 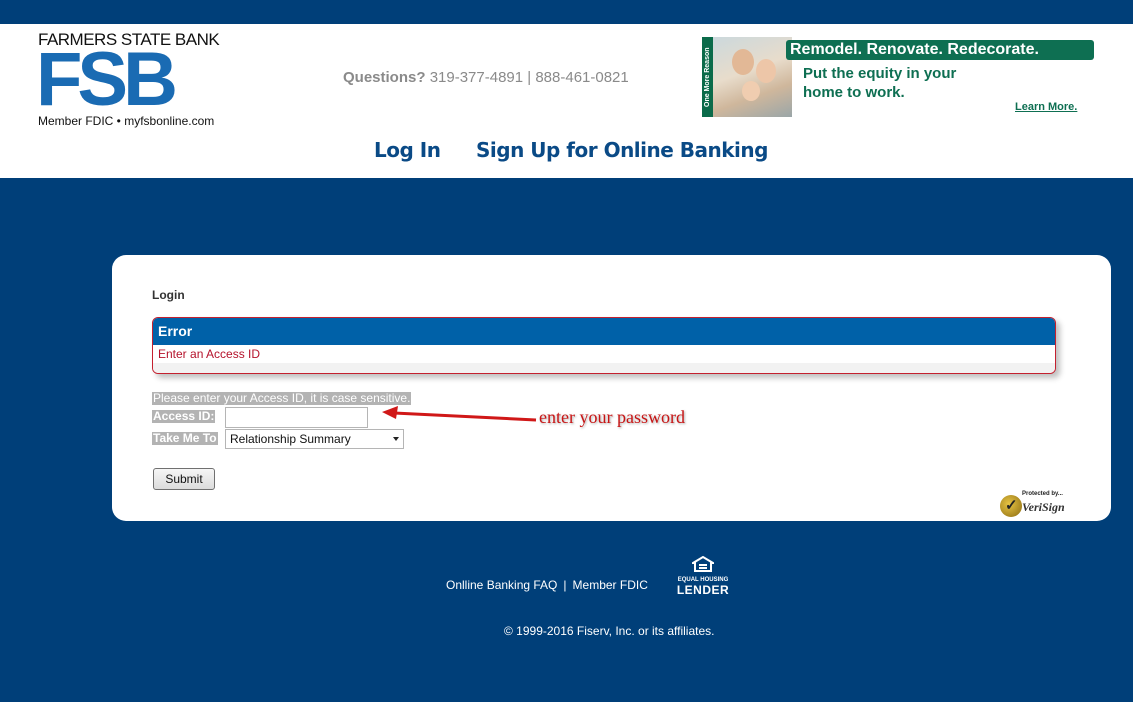 What do you see at coordinates (622, 150) in the screenshot?
I see `nav-sign-up-online-banking: Sign Up for Online Banking` at bounding box center [622, 150].